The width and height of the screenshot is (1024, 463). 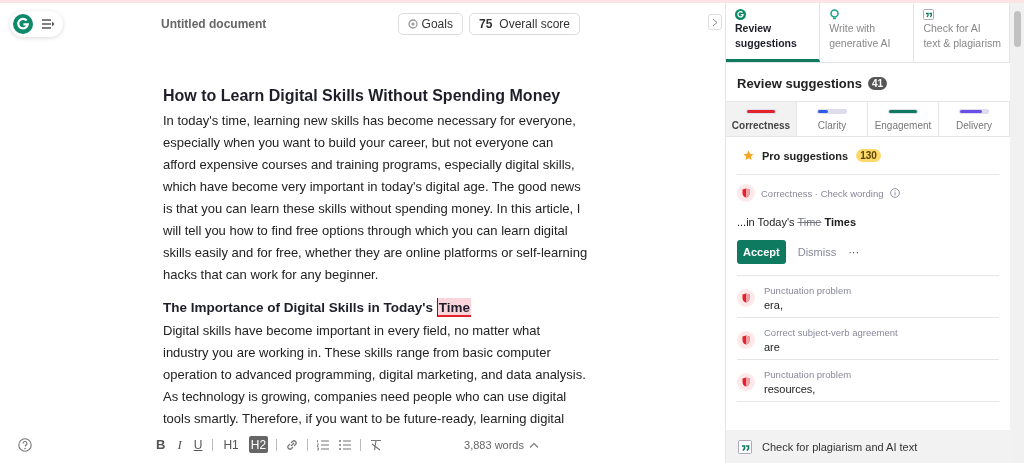 I want to click on numbered-list-icon, so click(x=323, y=444).